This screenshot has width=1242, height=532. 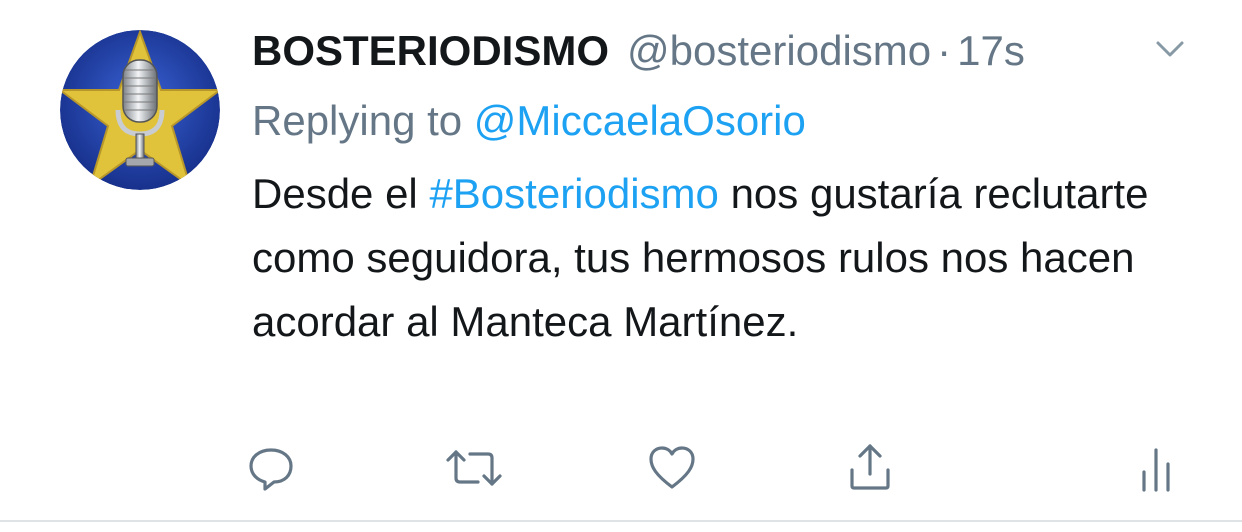 I want to click on heart-icon, so click(x=672, y=468).